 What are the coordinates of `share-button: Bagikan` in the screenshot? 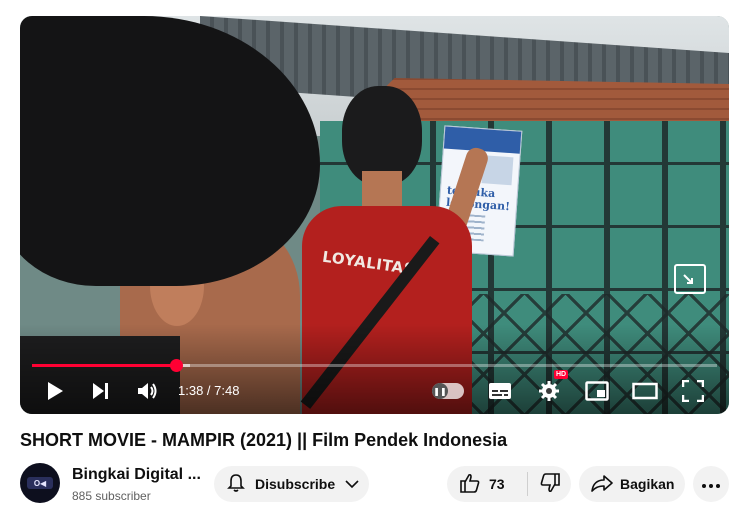 It's located at (632, 484).